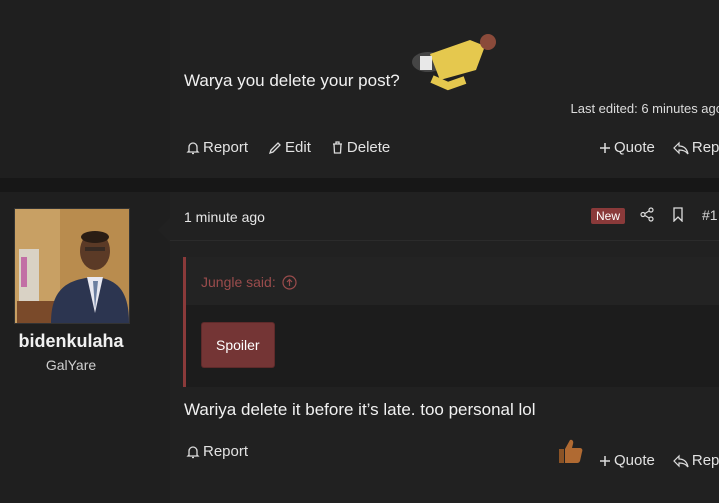 The image size is (719, 503). What do you see at coordinates (452, 281) in the screenshot?
I see `quote-header: Jungle said:` at bounding box center [452, 281].